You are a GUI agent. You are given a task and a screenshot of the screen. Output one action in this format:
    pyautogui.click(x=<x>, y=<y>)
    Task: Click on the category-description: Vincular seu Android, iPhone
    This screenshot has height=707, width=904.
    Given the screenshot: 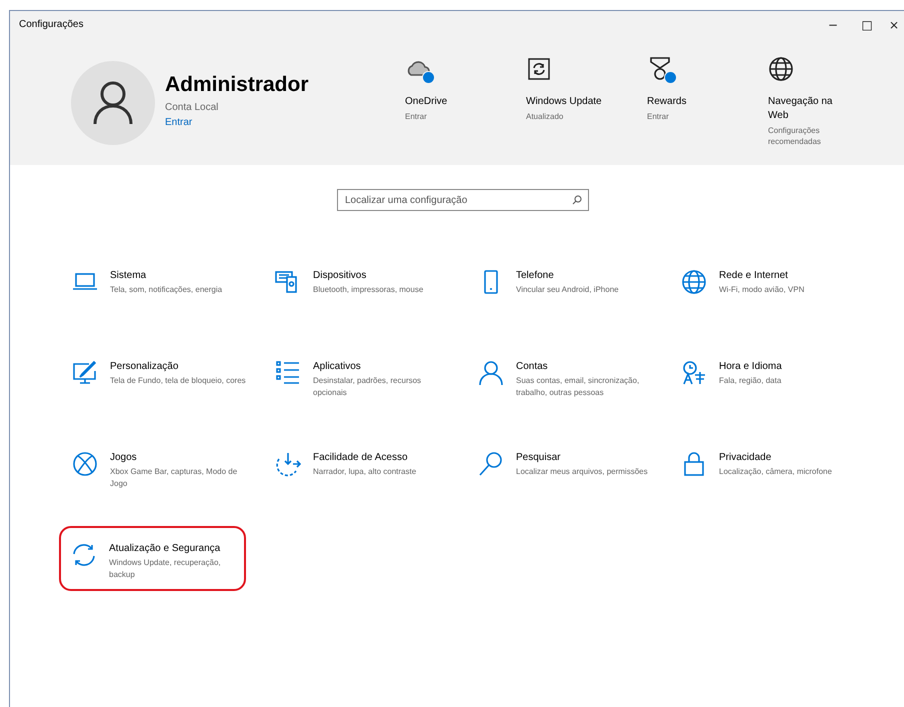 What is the action you would take?
    pyautogui.click(x=568, y=290)
    